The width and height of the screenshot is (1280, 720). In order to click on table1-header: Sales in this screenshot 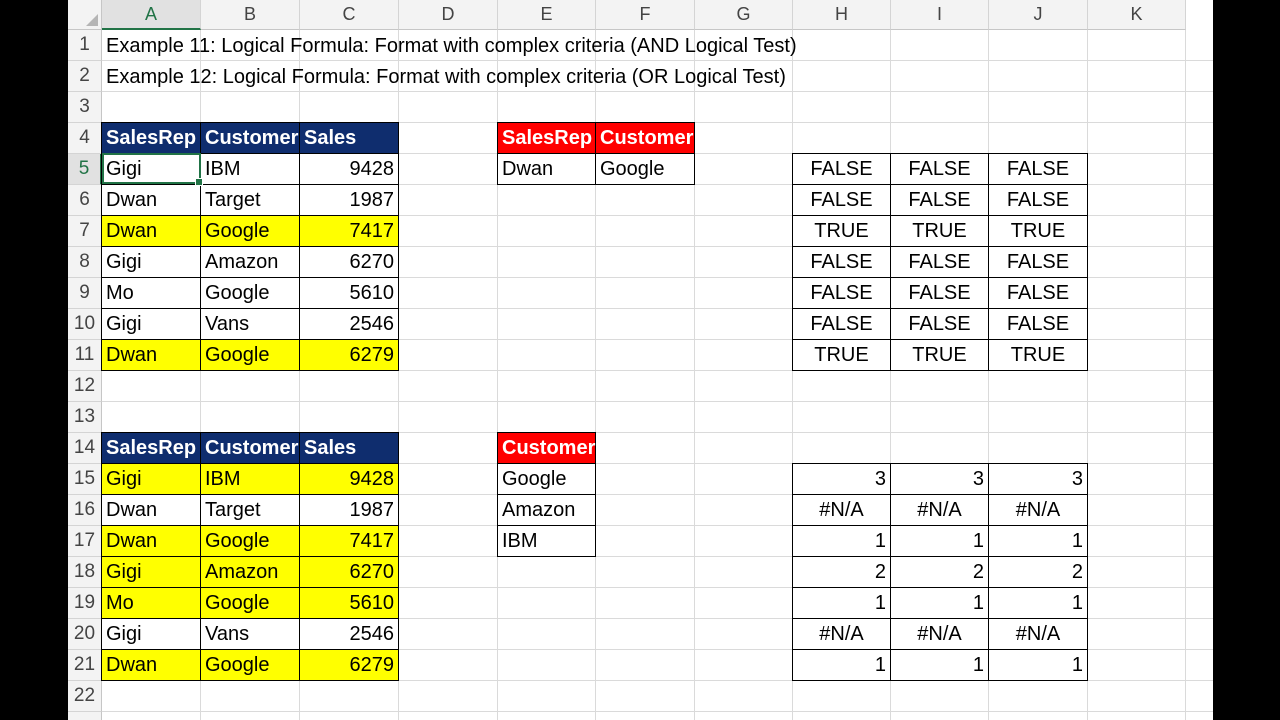, I will do `click(349, 138)`.